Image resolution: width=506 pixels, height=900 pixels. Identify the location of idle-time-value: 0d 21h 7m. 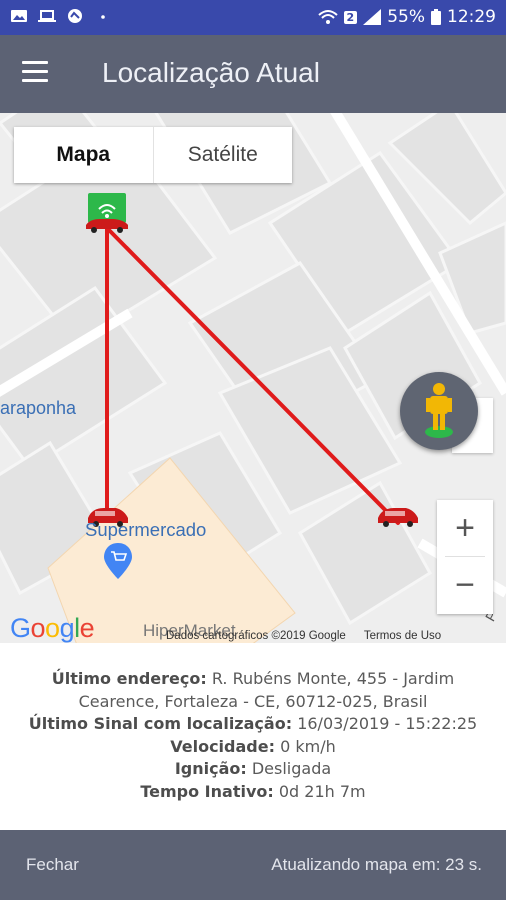
(322, 791).